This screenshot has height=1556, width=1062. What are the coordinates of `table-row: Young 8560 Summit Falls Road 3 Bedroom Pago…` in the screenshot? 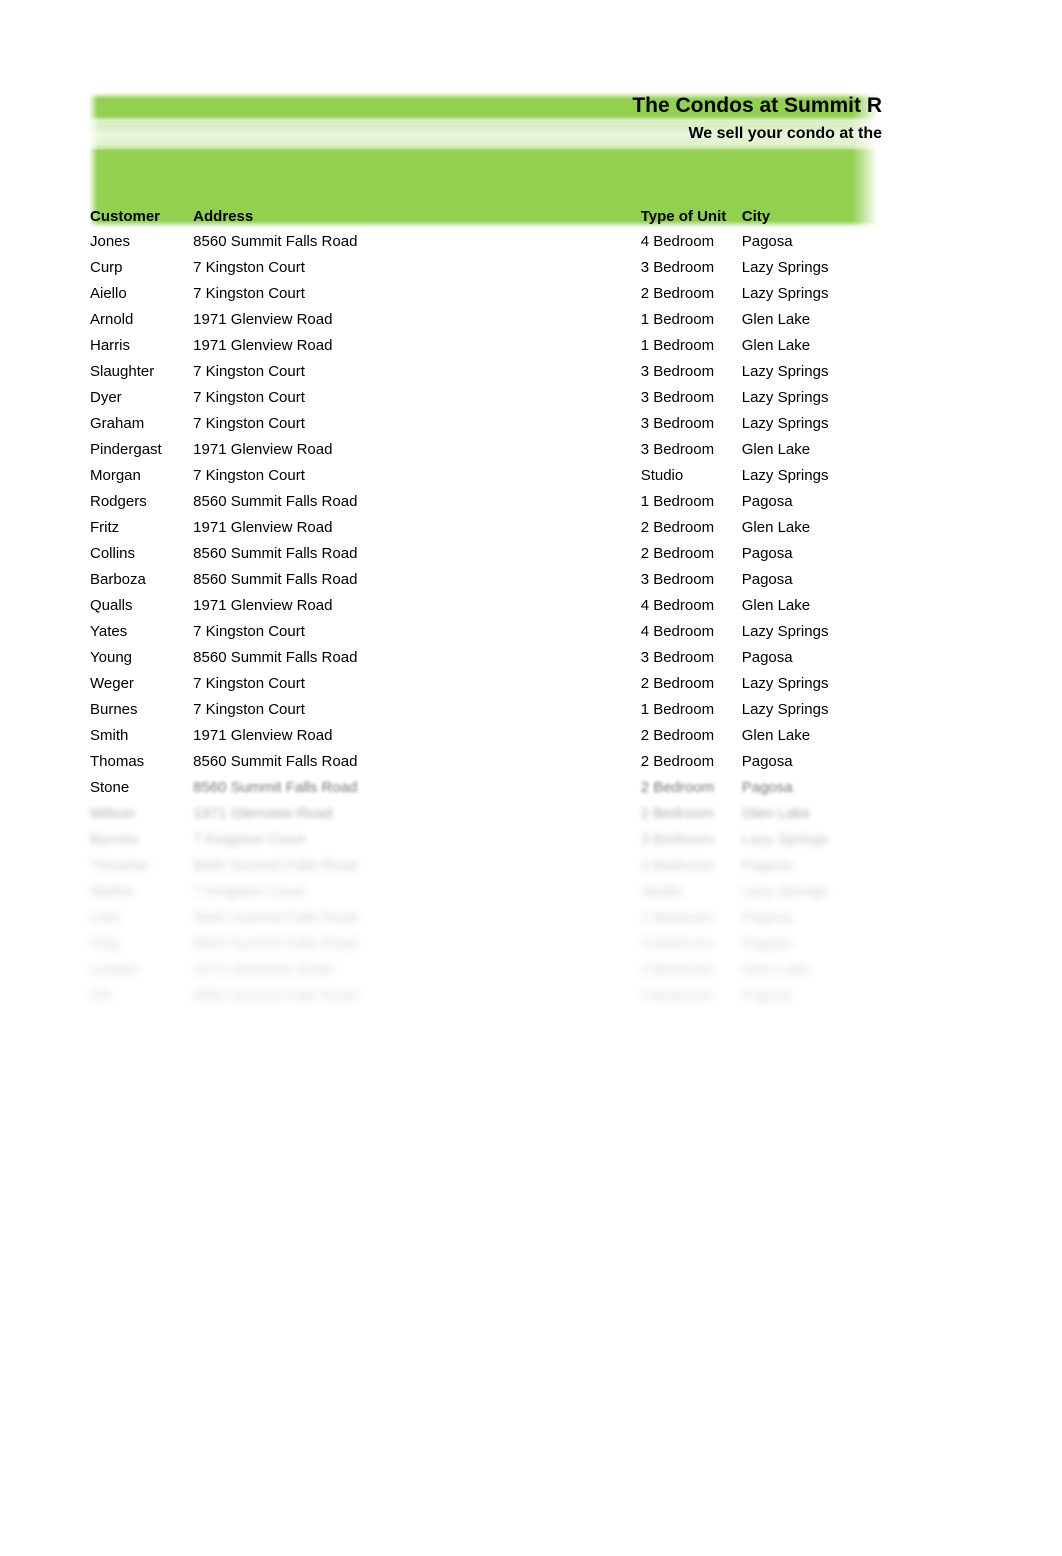 It's located at (518, 657).